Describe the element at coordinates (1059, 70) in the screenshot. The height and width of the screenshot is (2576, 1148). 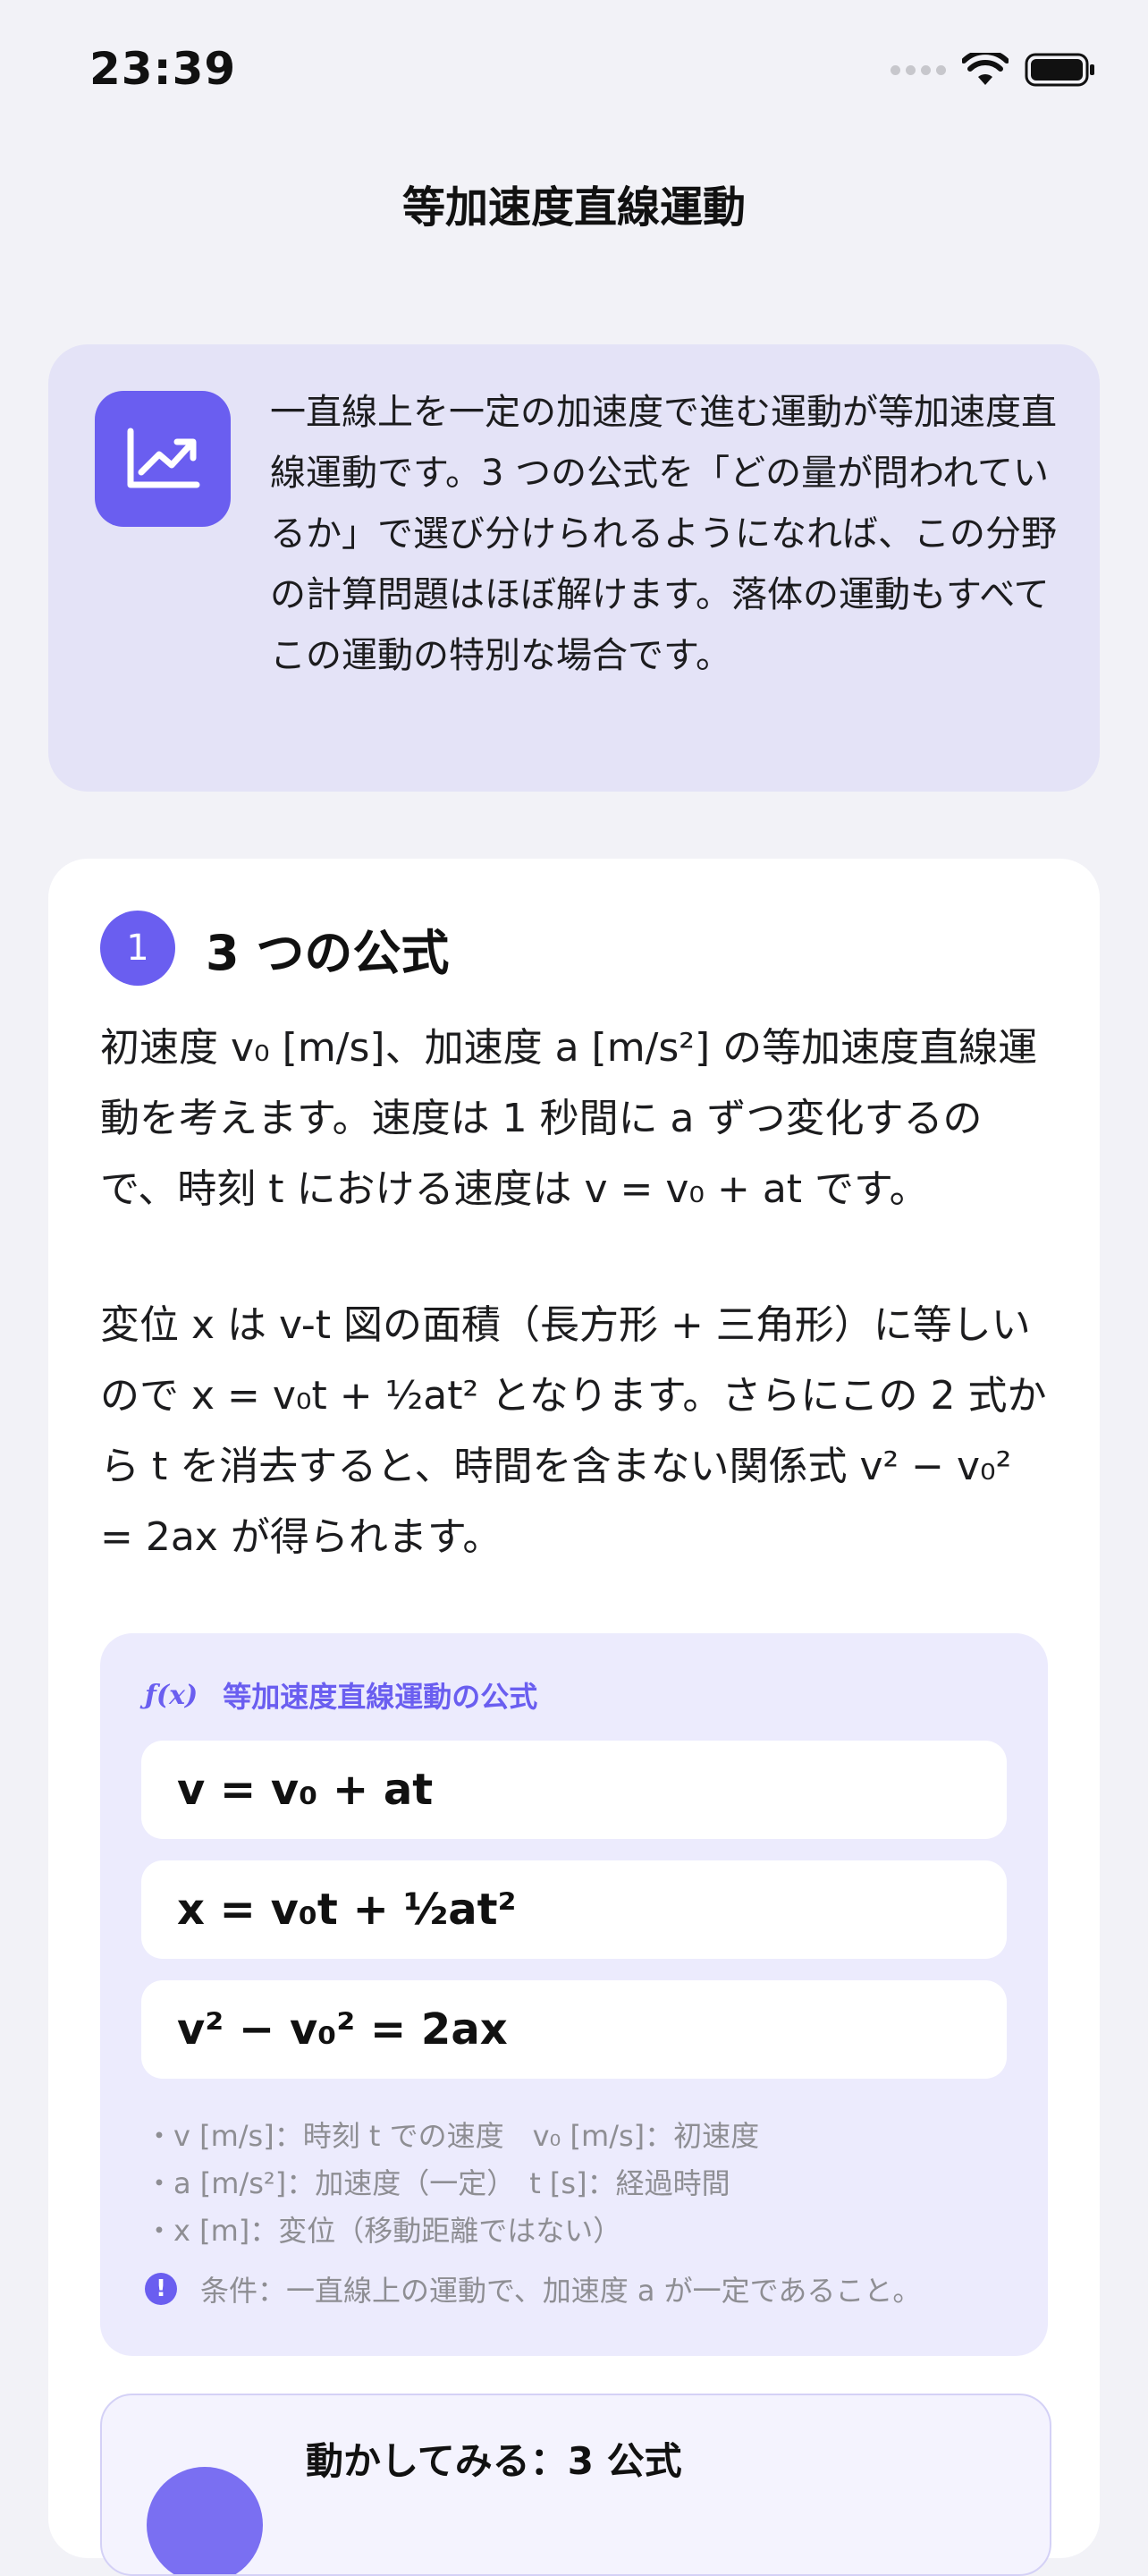
I see `battery-icon` at that location.